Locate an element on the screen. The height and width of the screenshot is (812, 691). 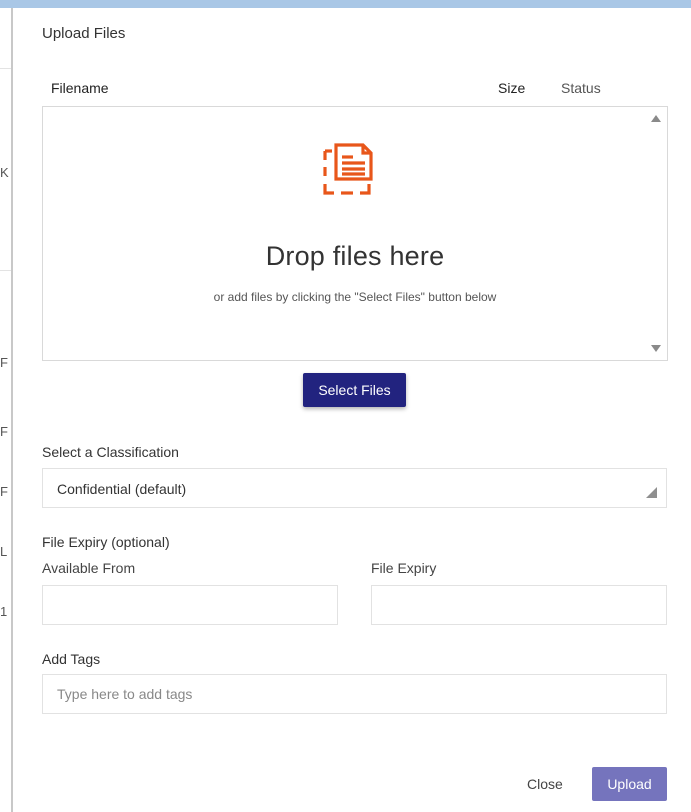
tags-input is located at coordinates (354, 694).